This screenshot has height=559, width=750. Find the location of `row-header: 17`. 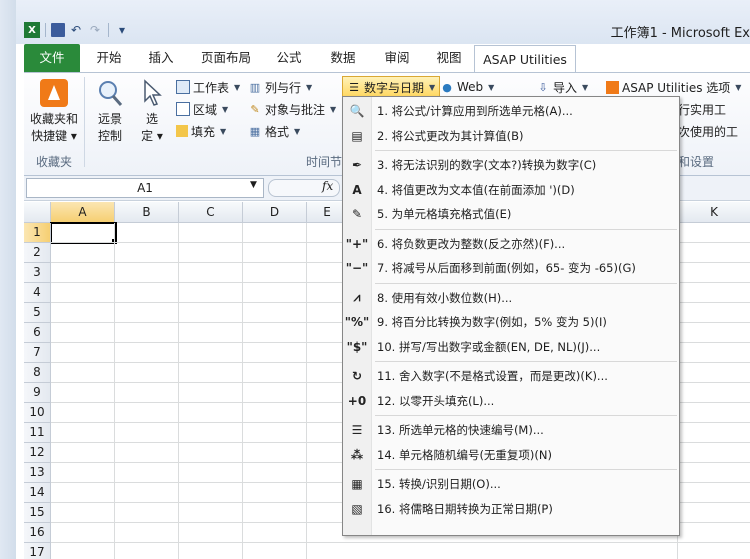

row-header: 17 is located at coordinates (37, 551).